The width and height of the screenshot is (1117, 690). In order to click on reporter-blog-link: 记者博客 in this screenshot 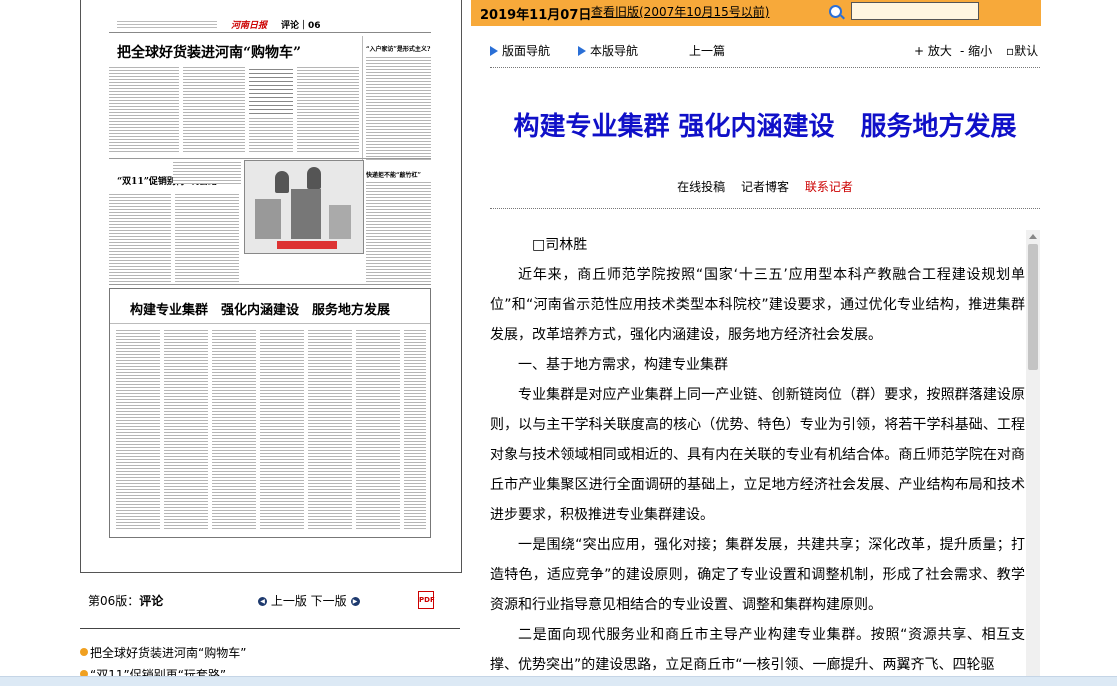, I will do `click(765, 187)`.